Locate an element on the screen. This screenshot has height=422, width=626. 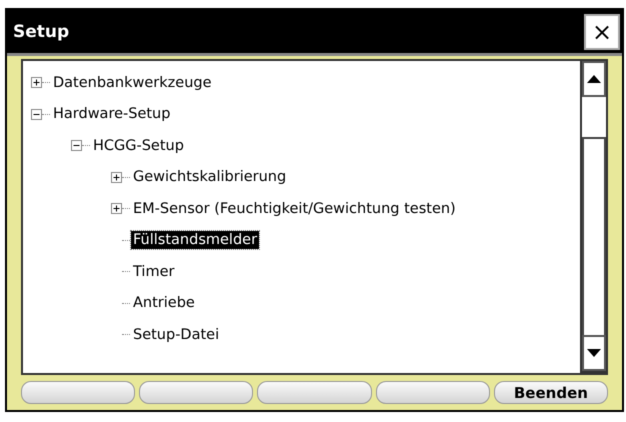
scroll-up-button is located at coordinates (594, 79).